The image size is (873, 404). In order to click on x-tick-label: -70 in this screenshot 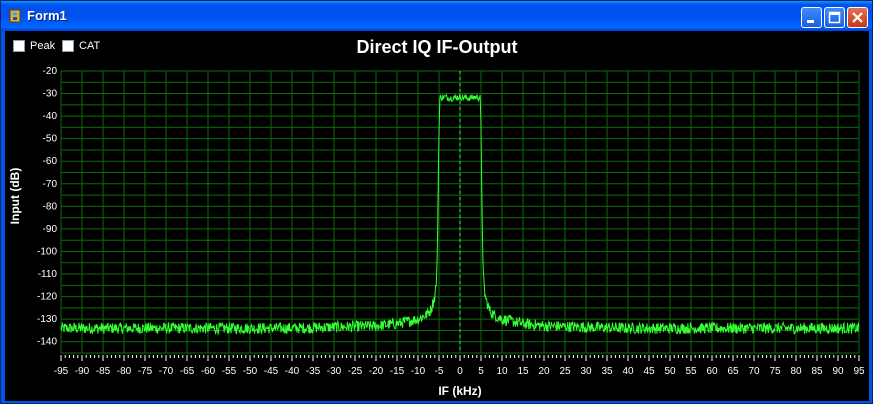, I will do `click(166, 371)`.